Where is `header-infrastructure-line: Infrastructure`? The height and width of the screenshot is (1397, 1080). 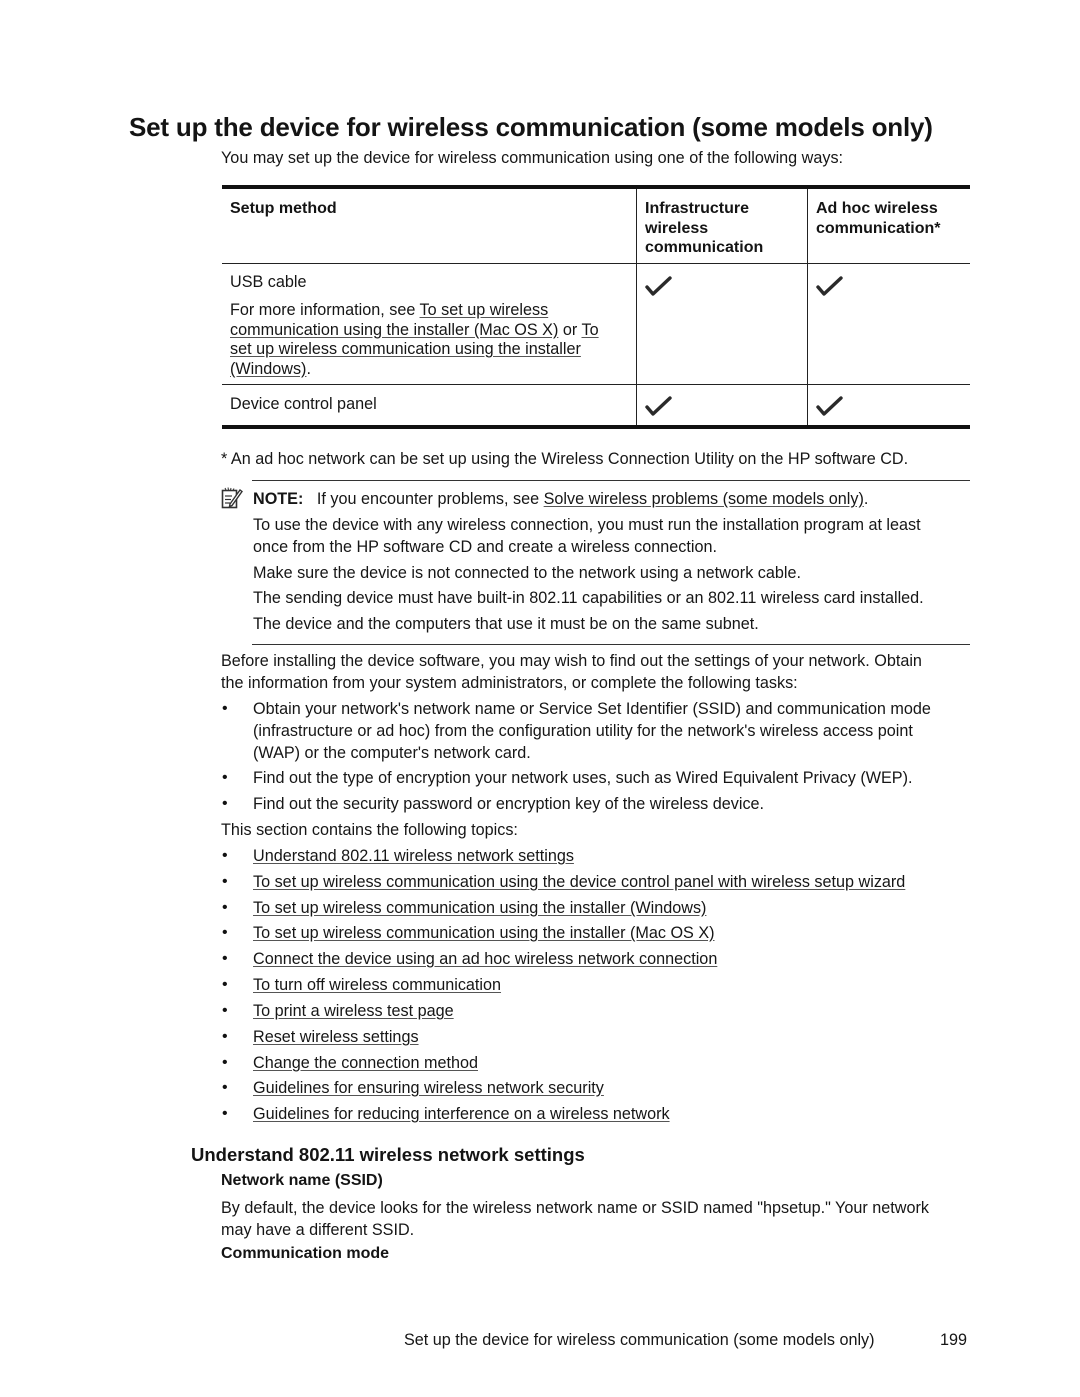
header-infrastructure-line: Infrastructure is located at coordinates (697, 208).